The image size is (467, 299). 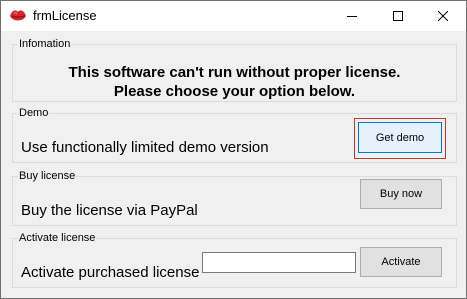 I want to click on activate-license-legend: Activate license, so click(x=57, y=238).